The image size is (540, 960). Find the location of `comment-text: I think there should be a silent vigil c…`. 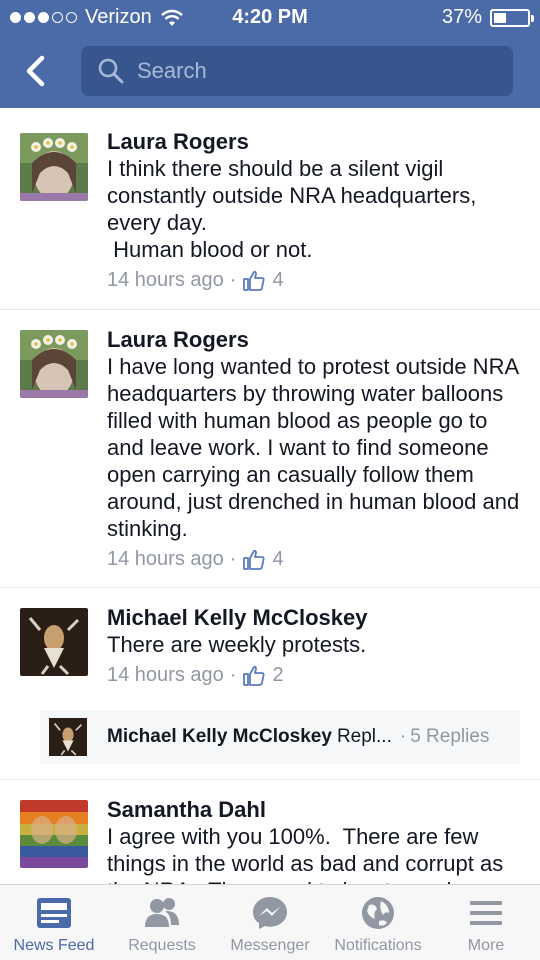

comment-text: I think there should be a silent vigil c… is located at coordinates (292, 209).